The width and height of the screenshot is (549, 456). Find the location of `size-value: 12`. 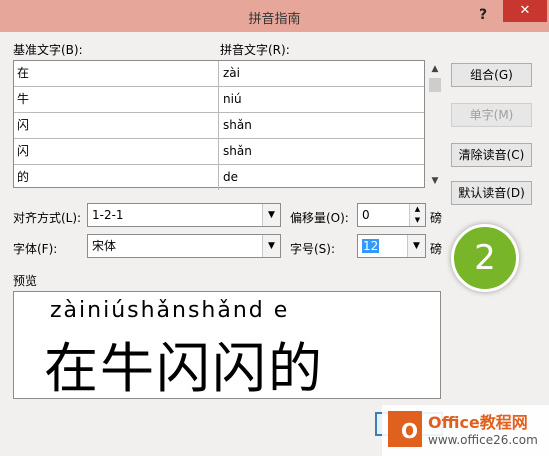

size-value: 12 is located at coordinates (371, 246).